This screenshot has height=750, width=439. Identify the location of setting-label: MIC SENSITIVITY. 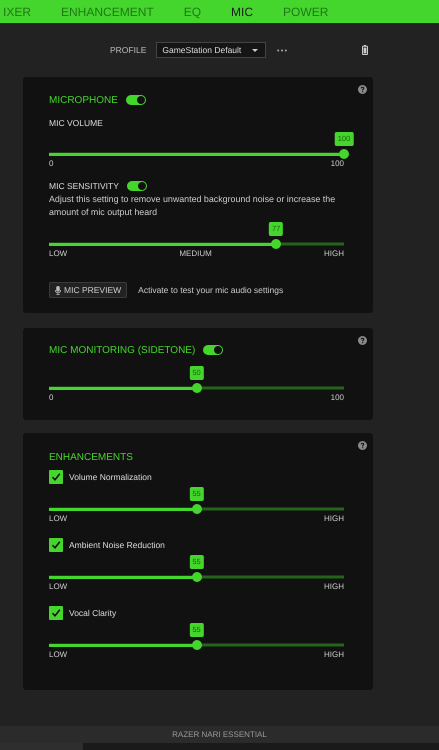
(84, 186).